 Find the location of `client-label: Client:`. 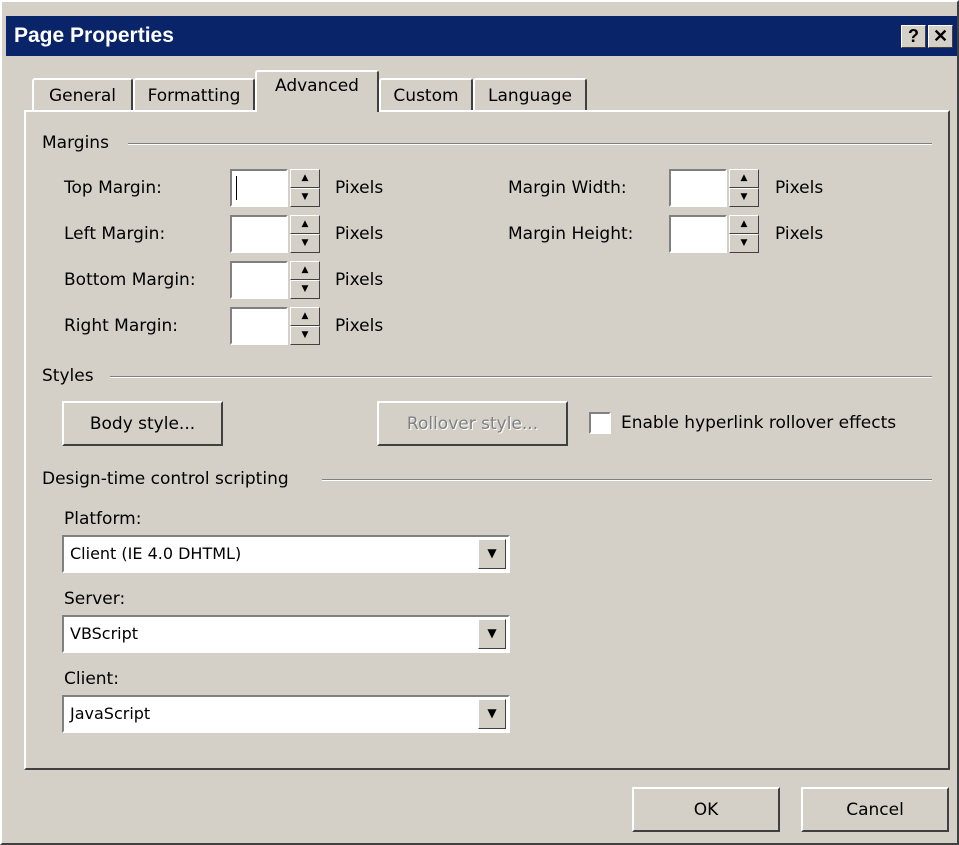

client-label: Client: is located at coordinates (91, 679).